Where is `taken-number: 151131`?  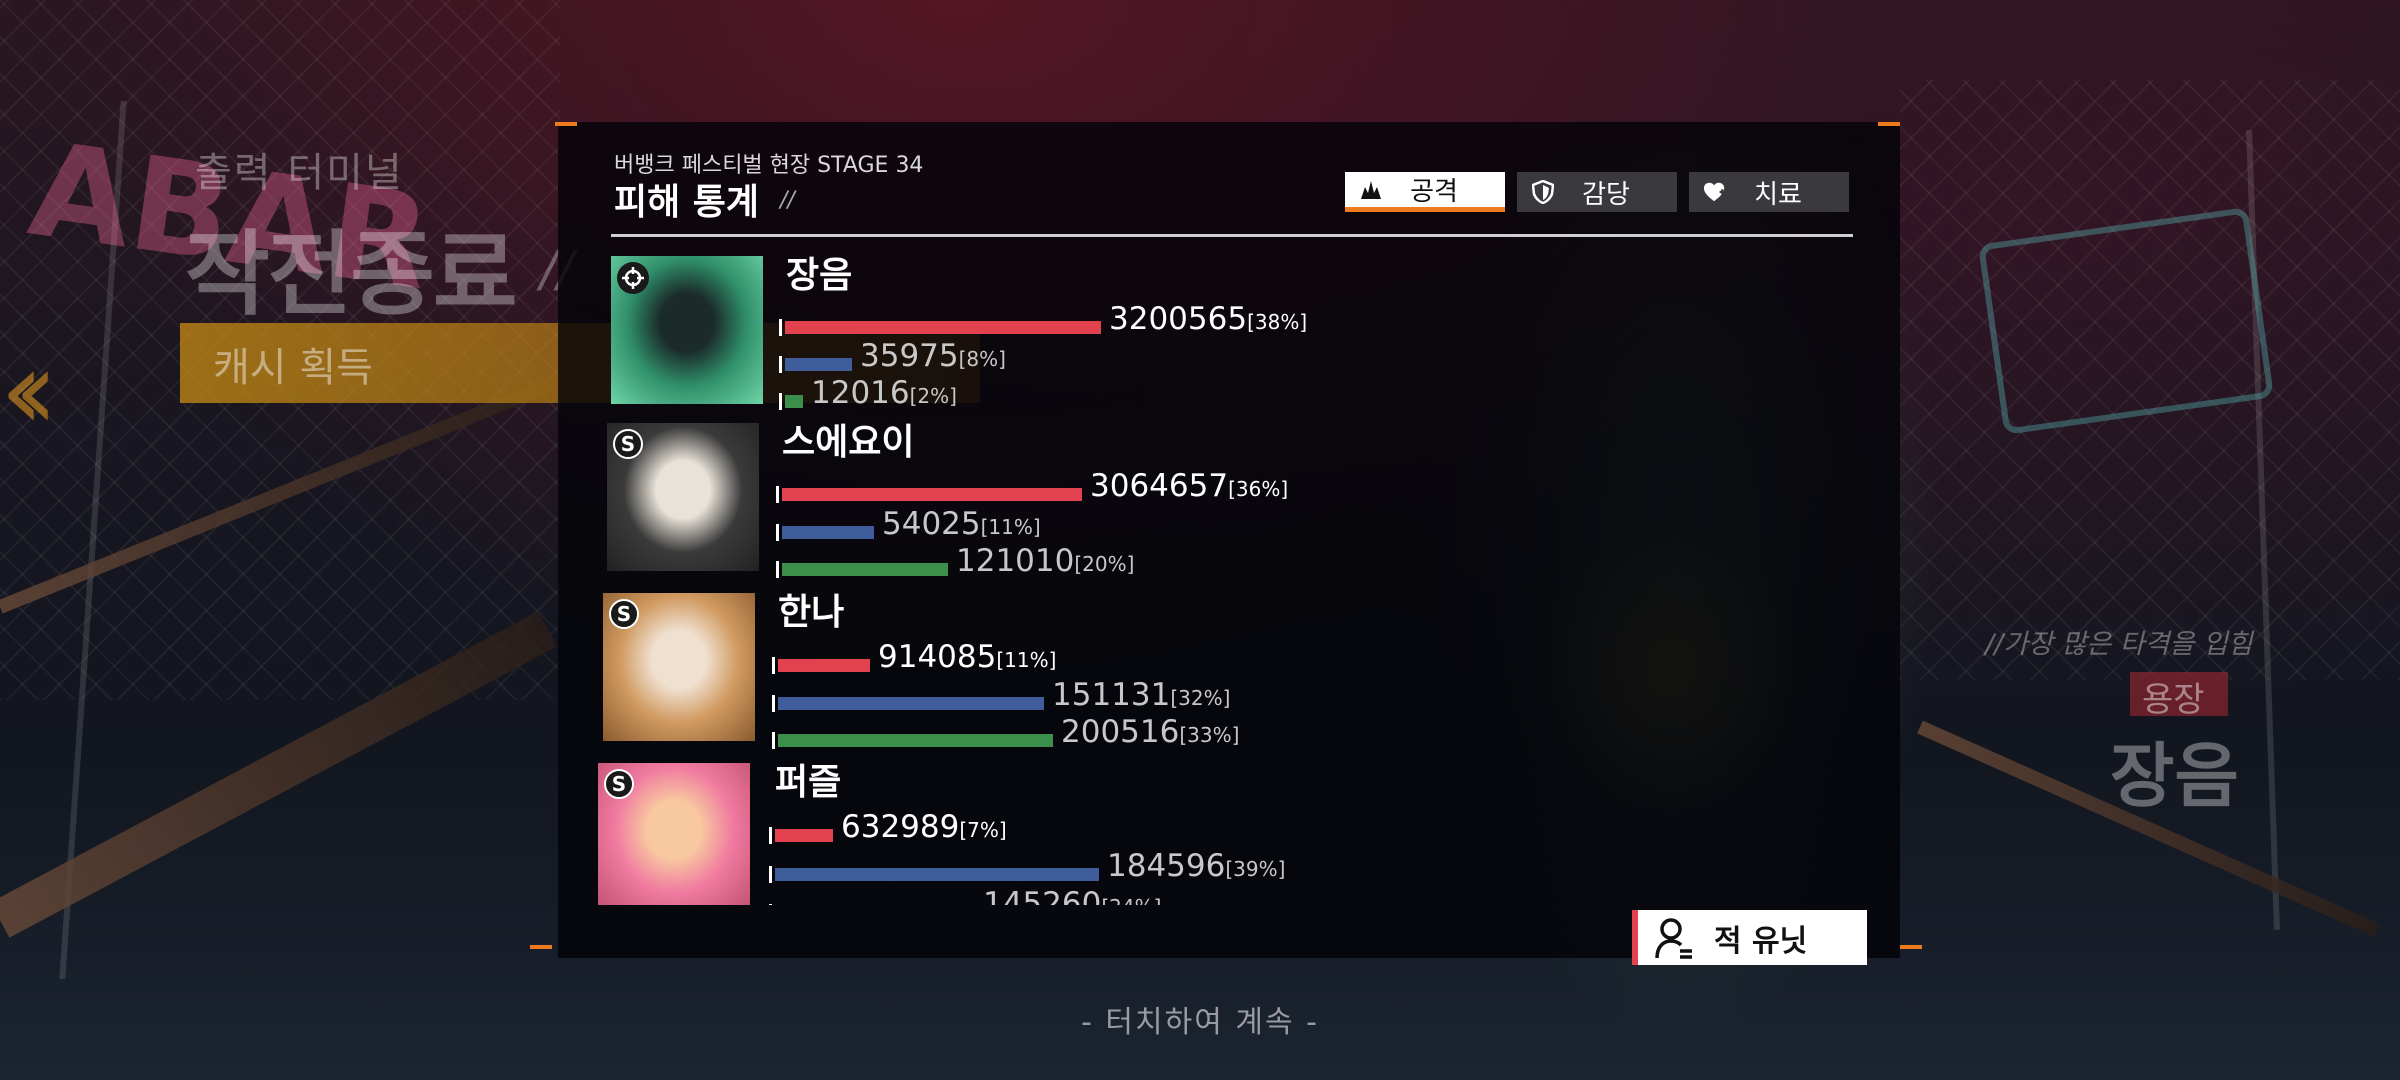
taken-number: 151131 is located at coordinates (1111, 695).